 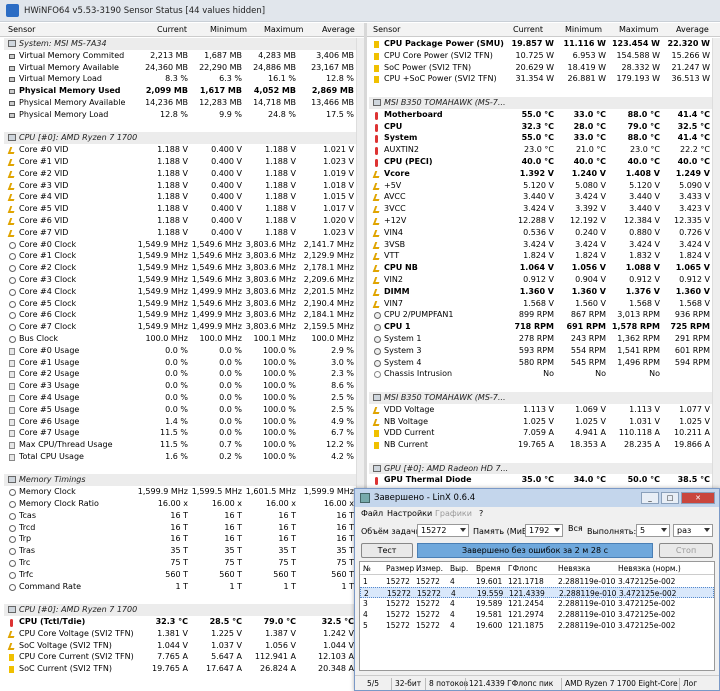 I want to click on sensor-row-system-1: System 1 278 RPM 243 RPM 1,362 RPM 291 RPM, so click(x=540, y=339).